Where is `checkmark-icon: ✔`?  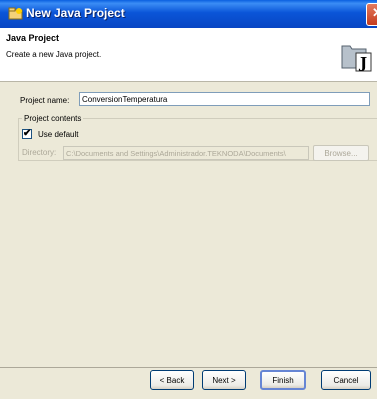 checkmark-icon: ✔ is located at coordinates (27, 133).